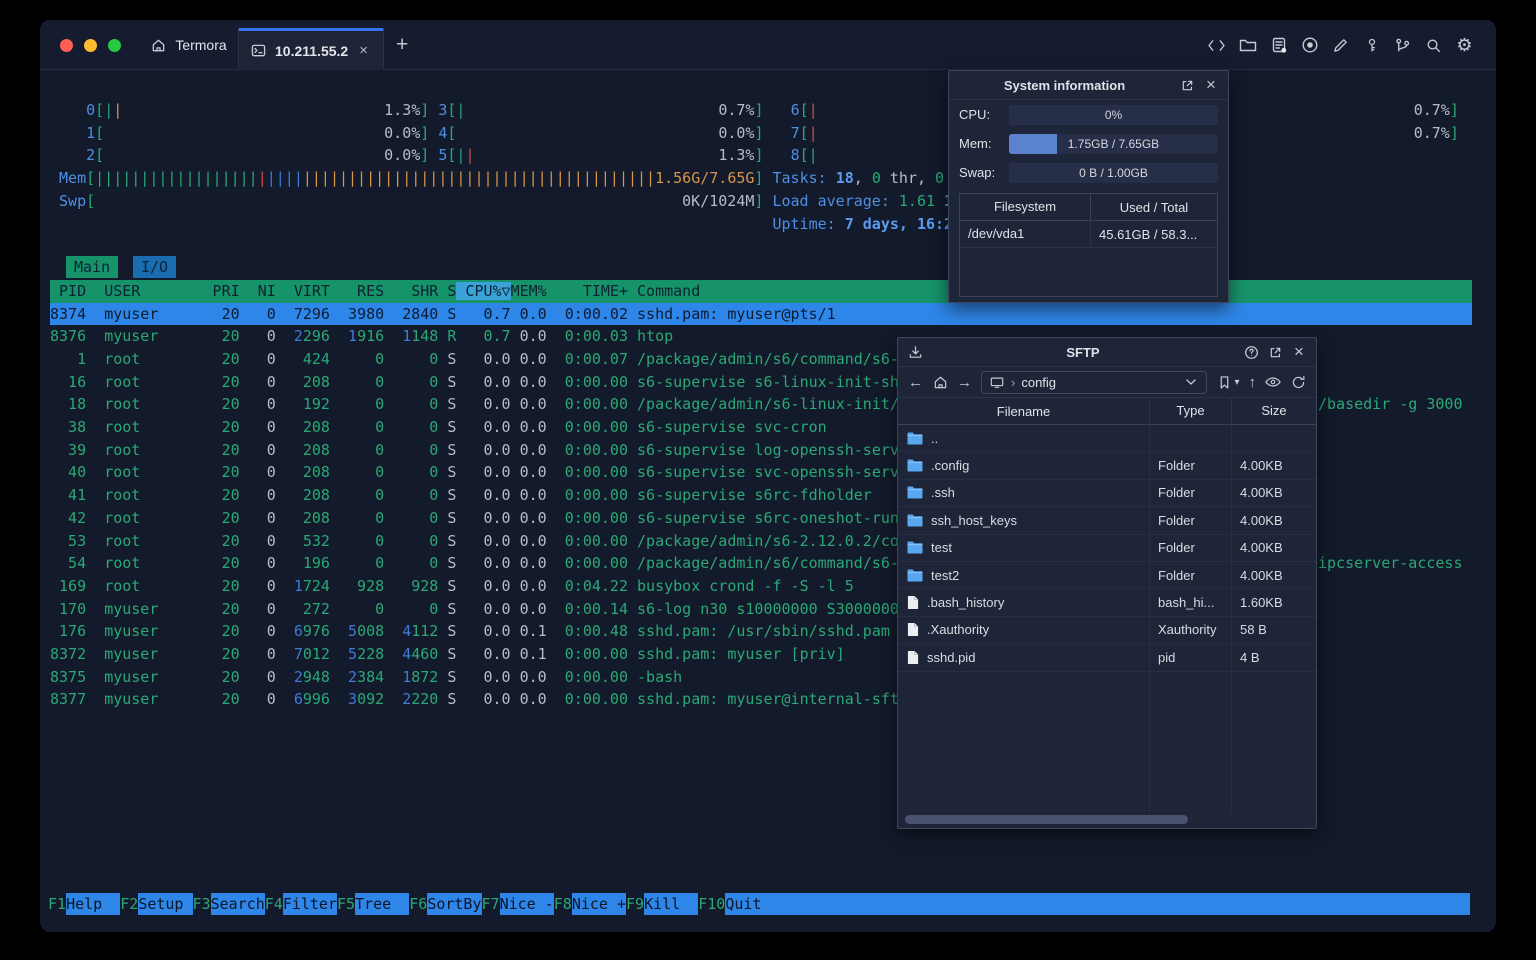 This screenshot has width=1536, height=960. What do you see at coordinates (915, 352) in the screenshot?
I see `download-icon` at bounding box center [915, 352].